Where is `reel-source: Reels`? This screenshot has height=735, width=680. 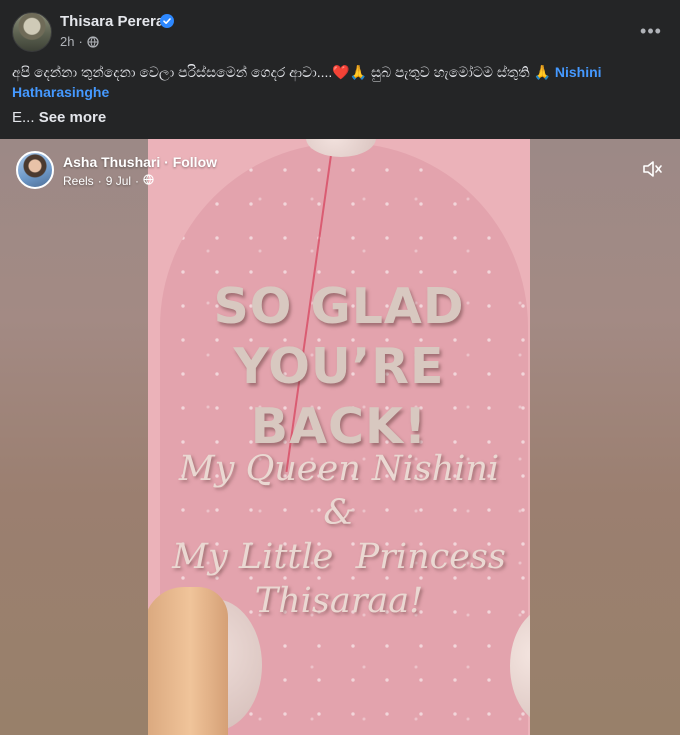
reel-source: Reels is located at coordinates (78, 181).